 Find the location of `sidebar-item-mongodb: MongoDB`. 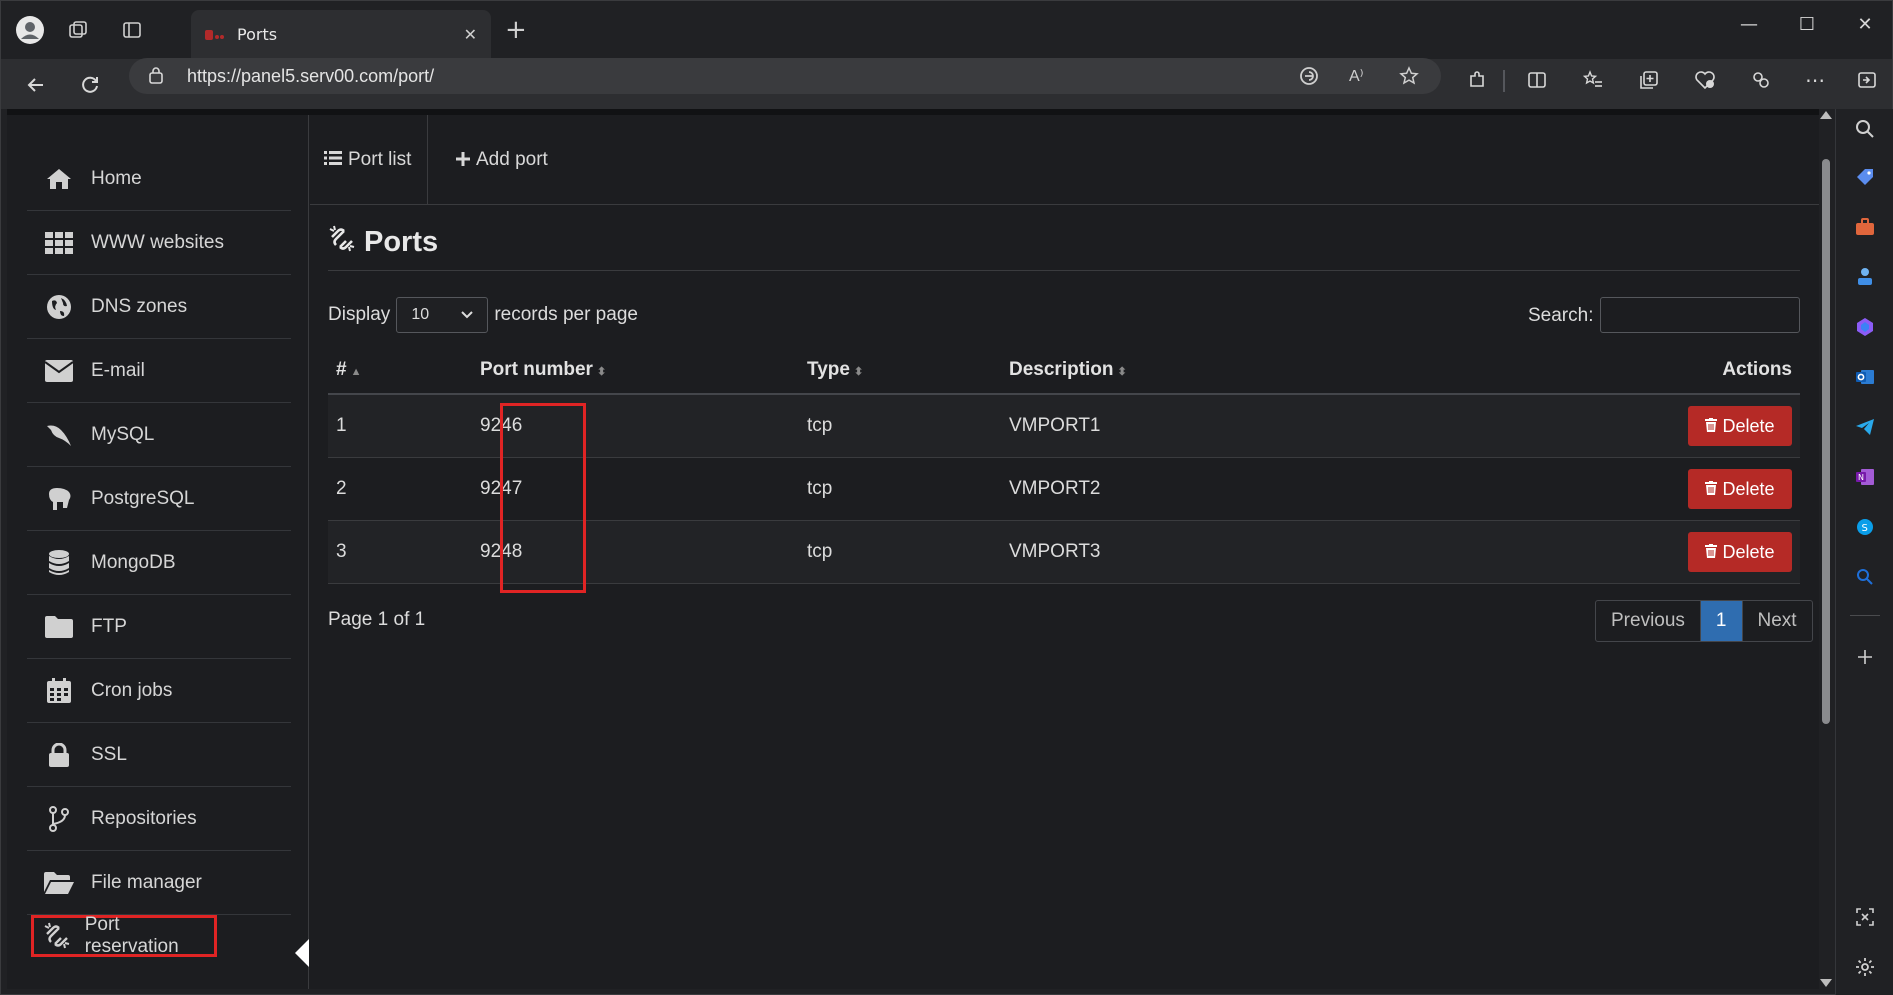

sidebar-item-mongodb: MongoDB is located at coordinates (159, 563).